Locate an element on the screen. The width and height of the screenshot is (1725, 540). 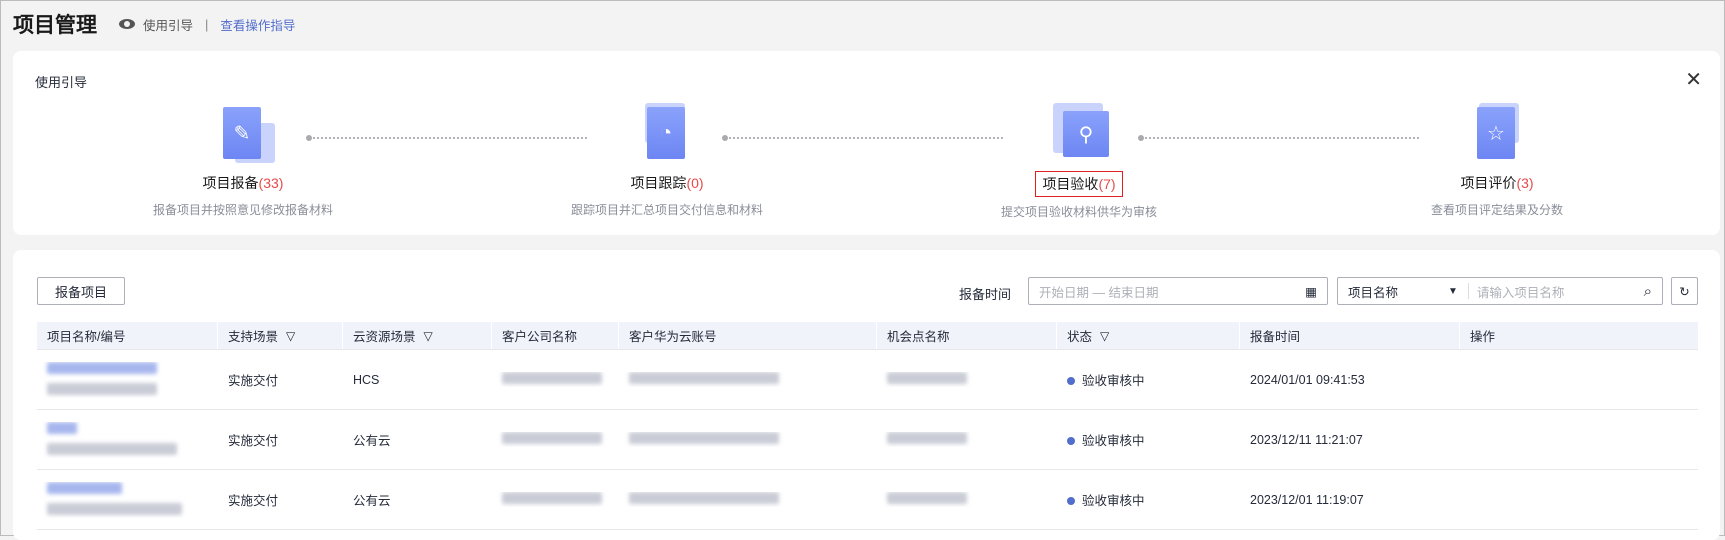
stamp-icon: ⚲ is located at coordinates (1080, 132).